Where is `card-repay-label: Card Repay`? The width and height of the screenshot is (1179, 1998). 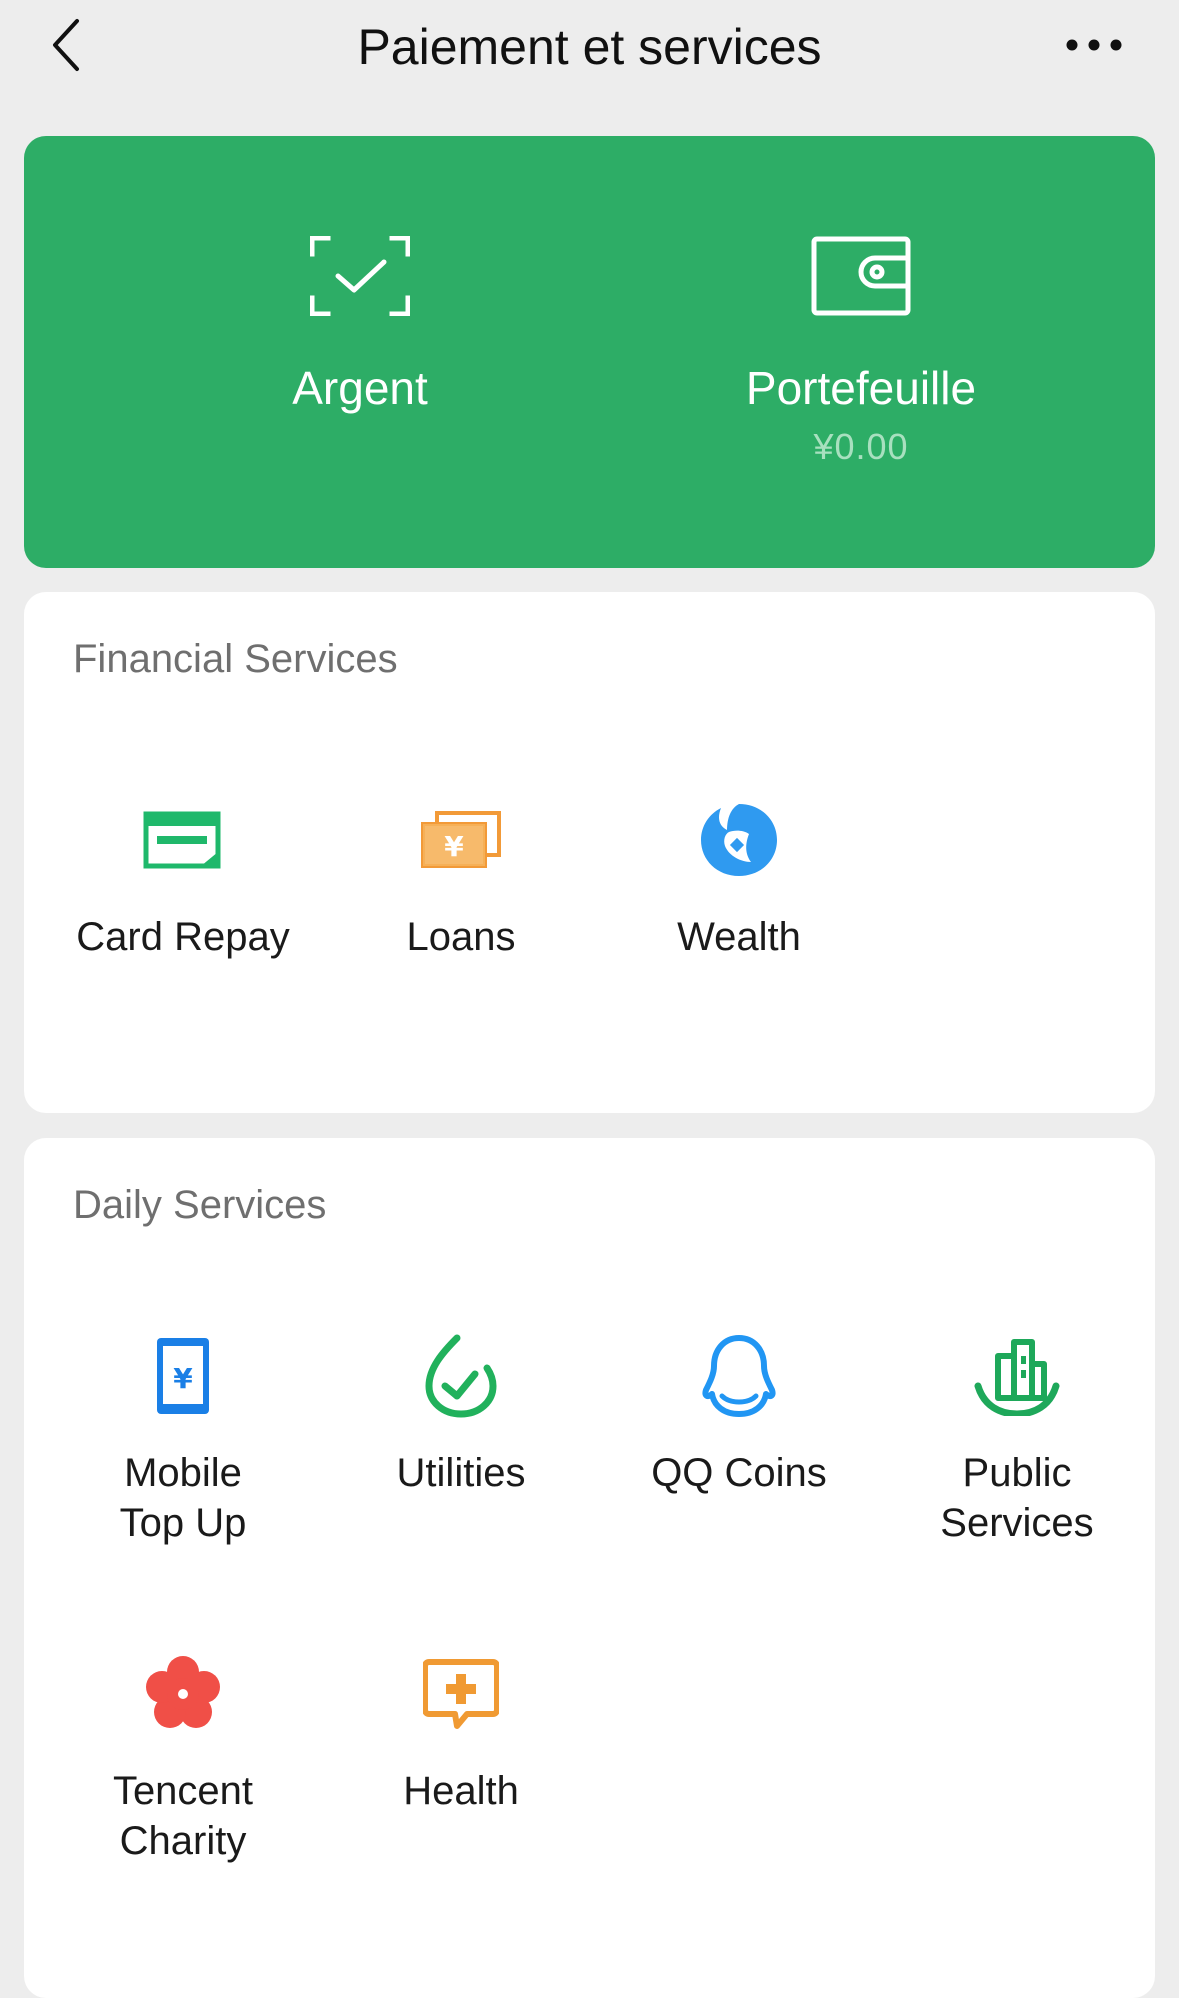
card-repay-label: Card Repay is located at coordinates (183, 937).